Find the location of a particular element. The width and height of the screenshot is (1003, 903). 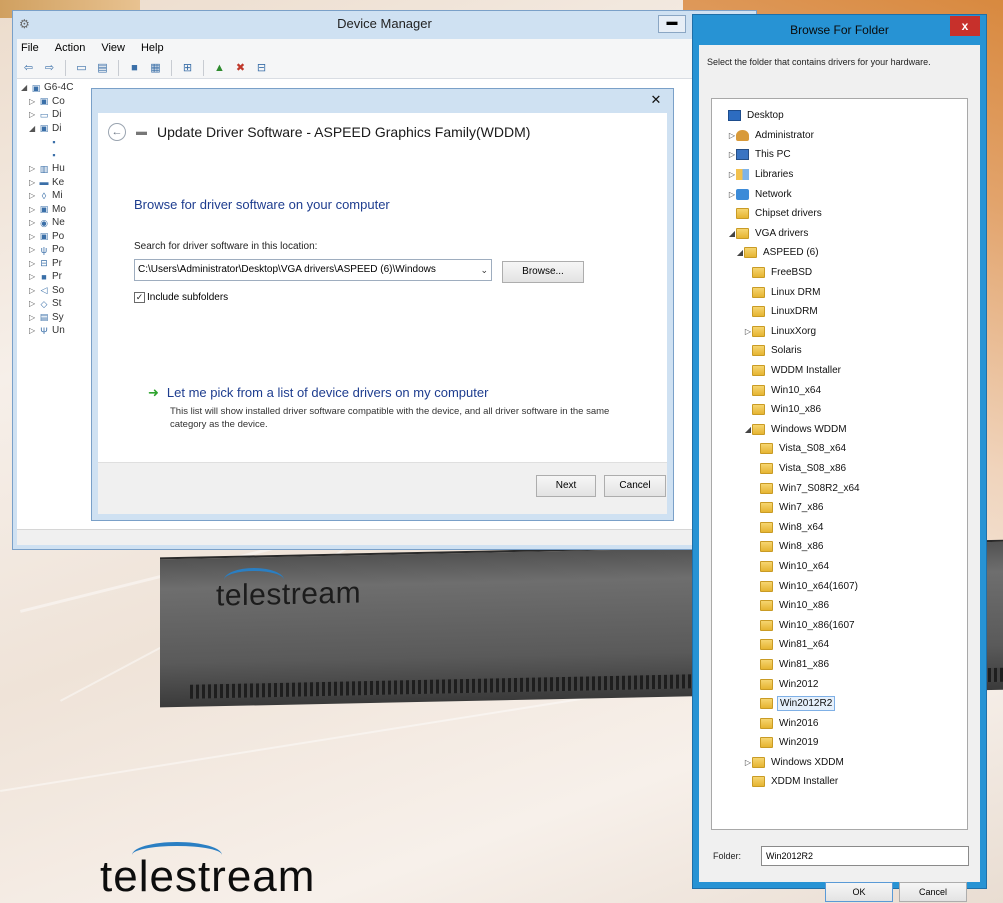

folder-tree-item: ◢ Windows WDDM is located at coordinates (839, 430).